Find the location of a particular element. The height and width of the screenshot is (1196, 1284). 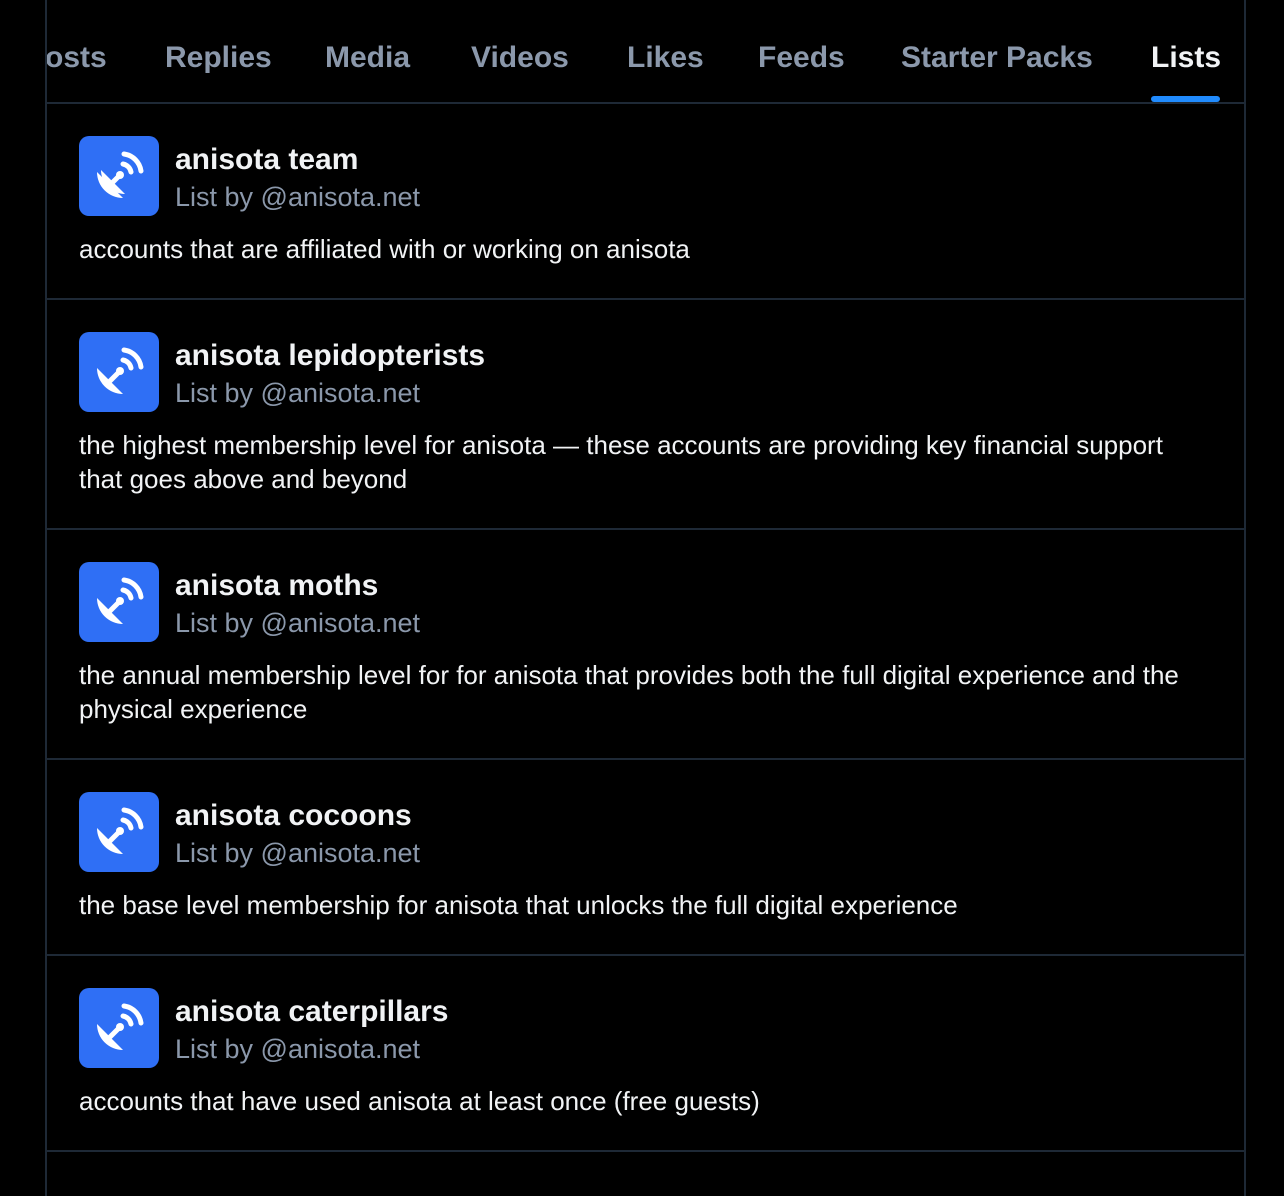

list-title: anisota caterpillars is located at coordinates (312, 1011).